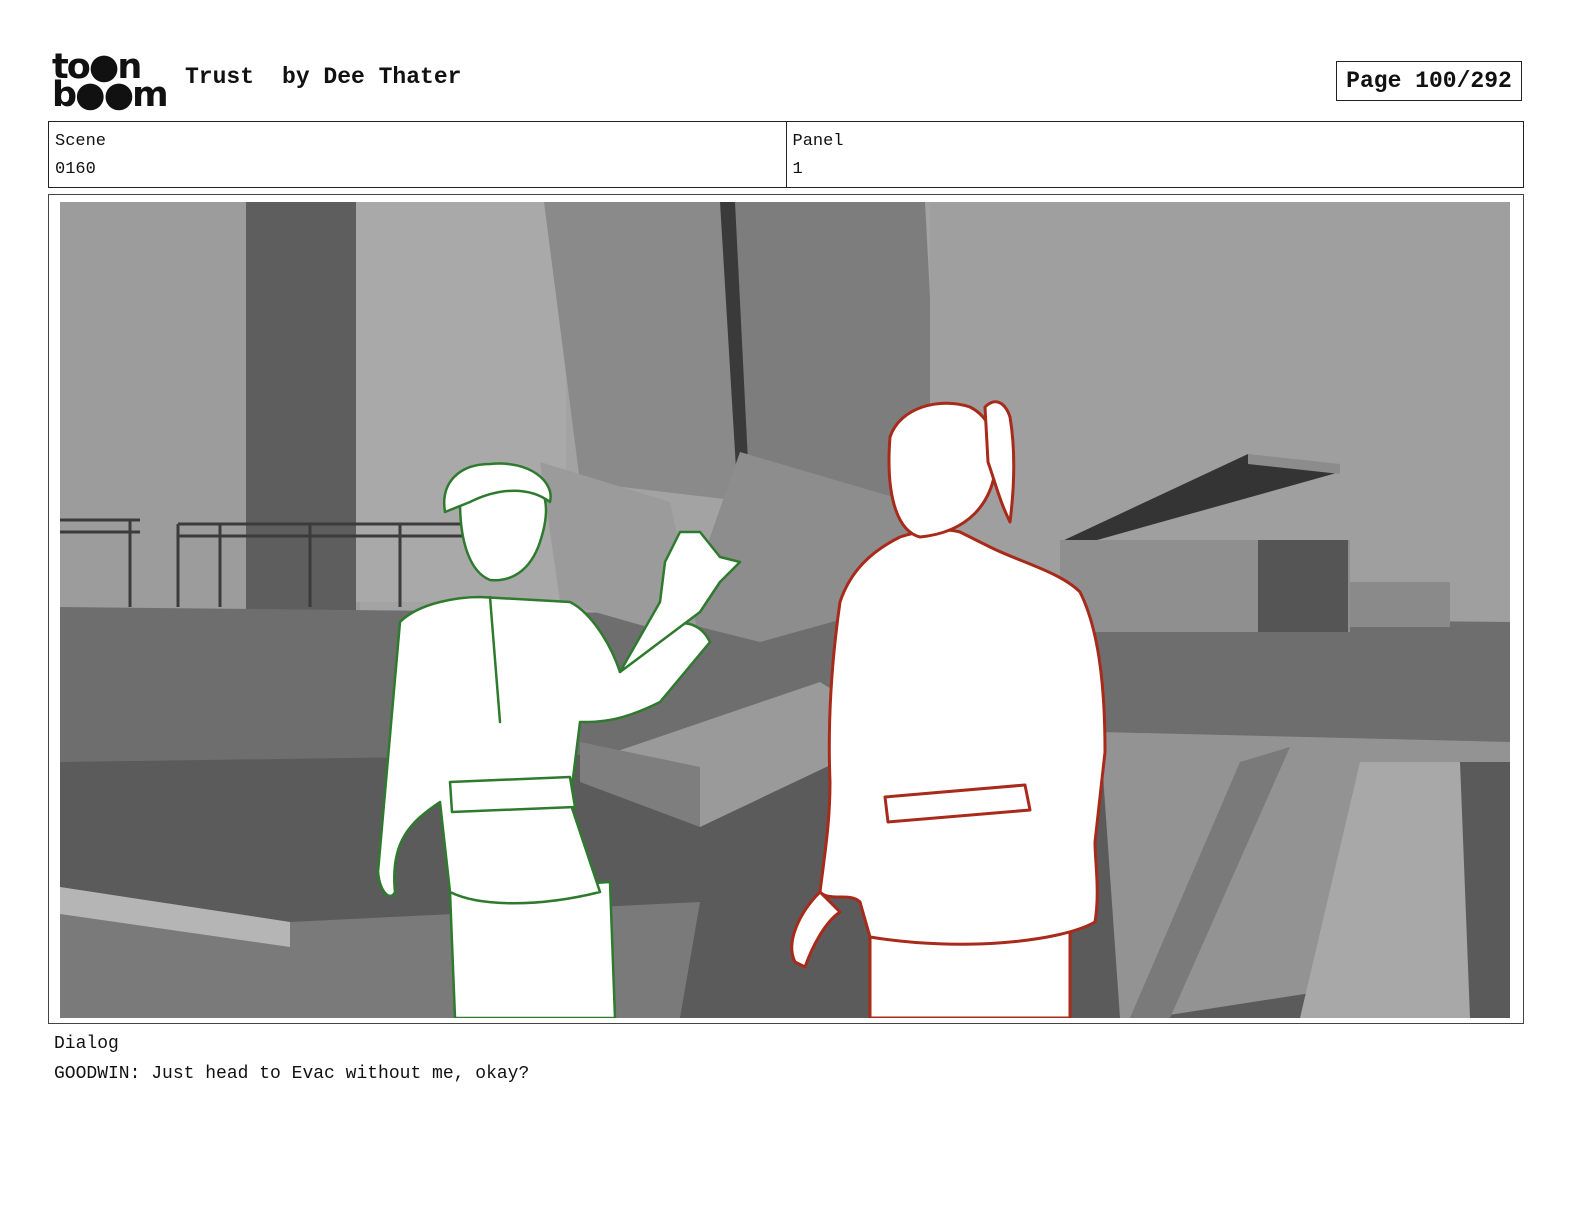 This screenshot has width=1584, height=1224. I want to click on dialog-label: Dialog, so click(86, 1044).